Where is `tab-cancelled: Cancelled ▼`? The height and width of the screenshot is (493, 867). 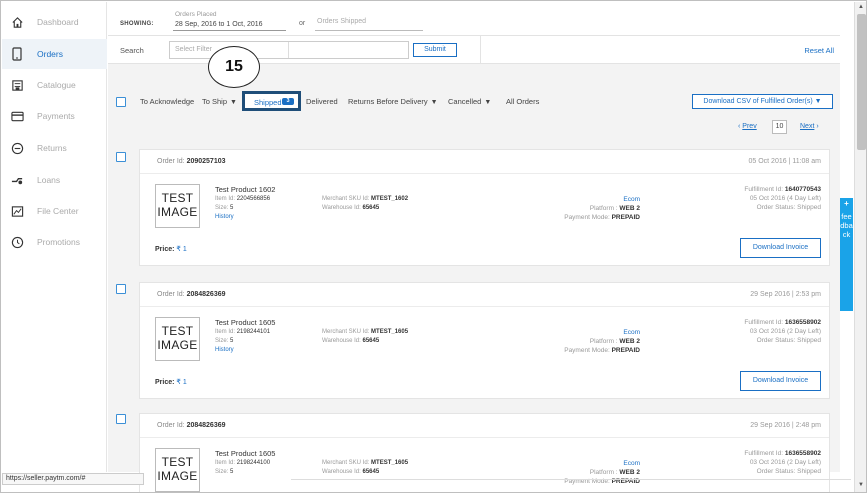
tab-cancelled: Cancelled ▼ is located at coordinates (469, 101).